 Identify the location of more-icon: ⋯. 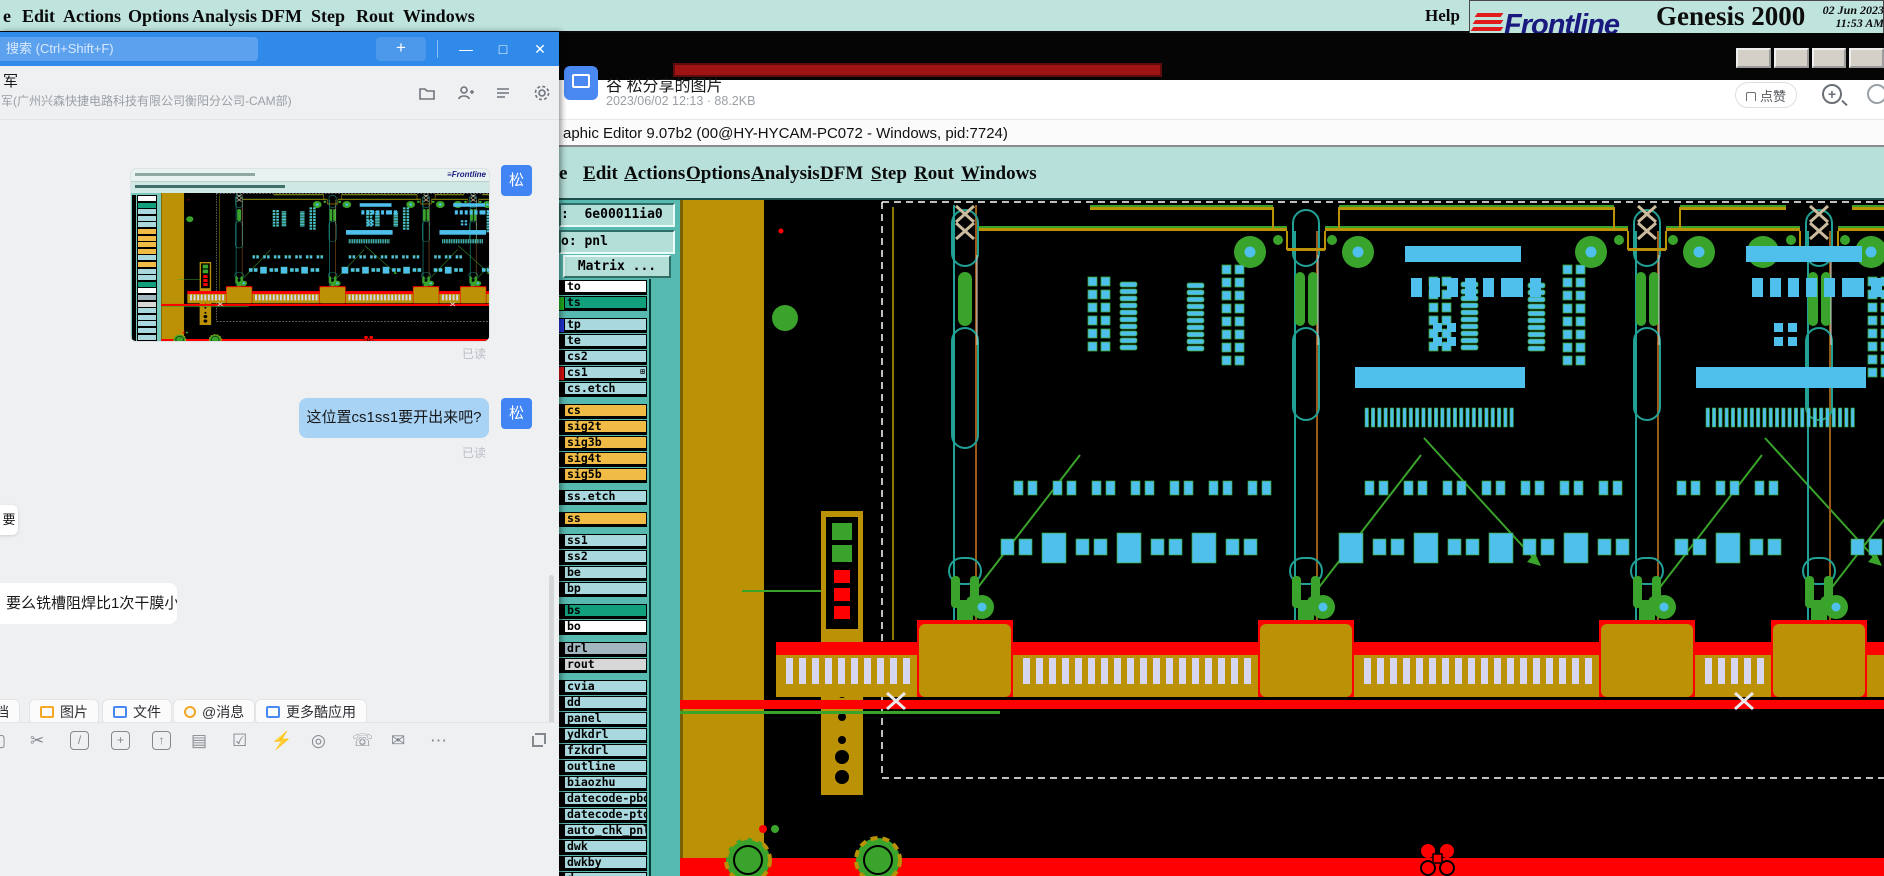
(438, 741).